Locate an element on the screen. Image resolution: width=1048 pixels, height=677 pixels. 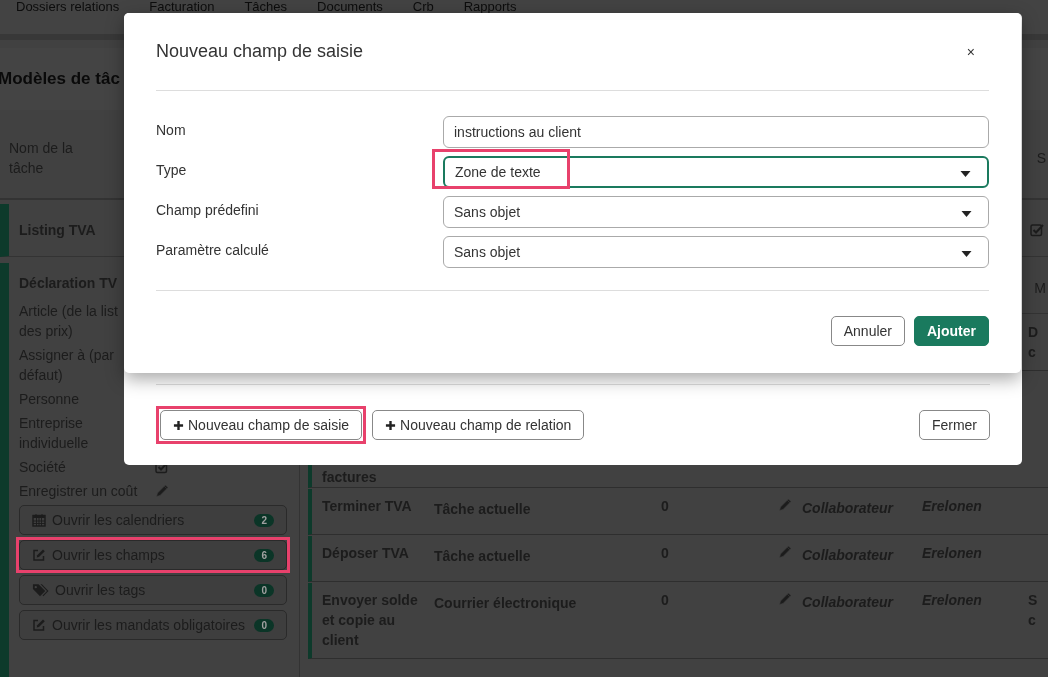
field-label: Type is located at coordinates (172, 170).